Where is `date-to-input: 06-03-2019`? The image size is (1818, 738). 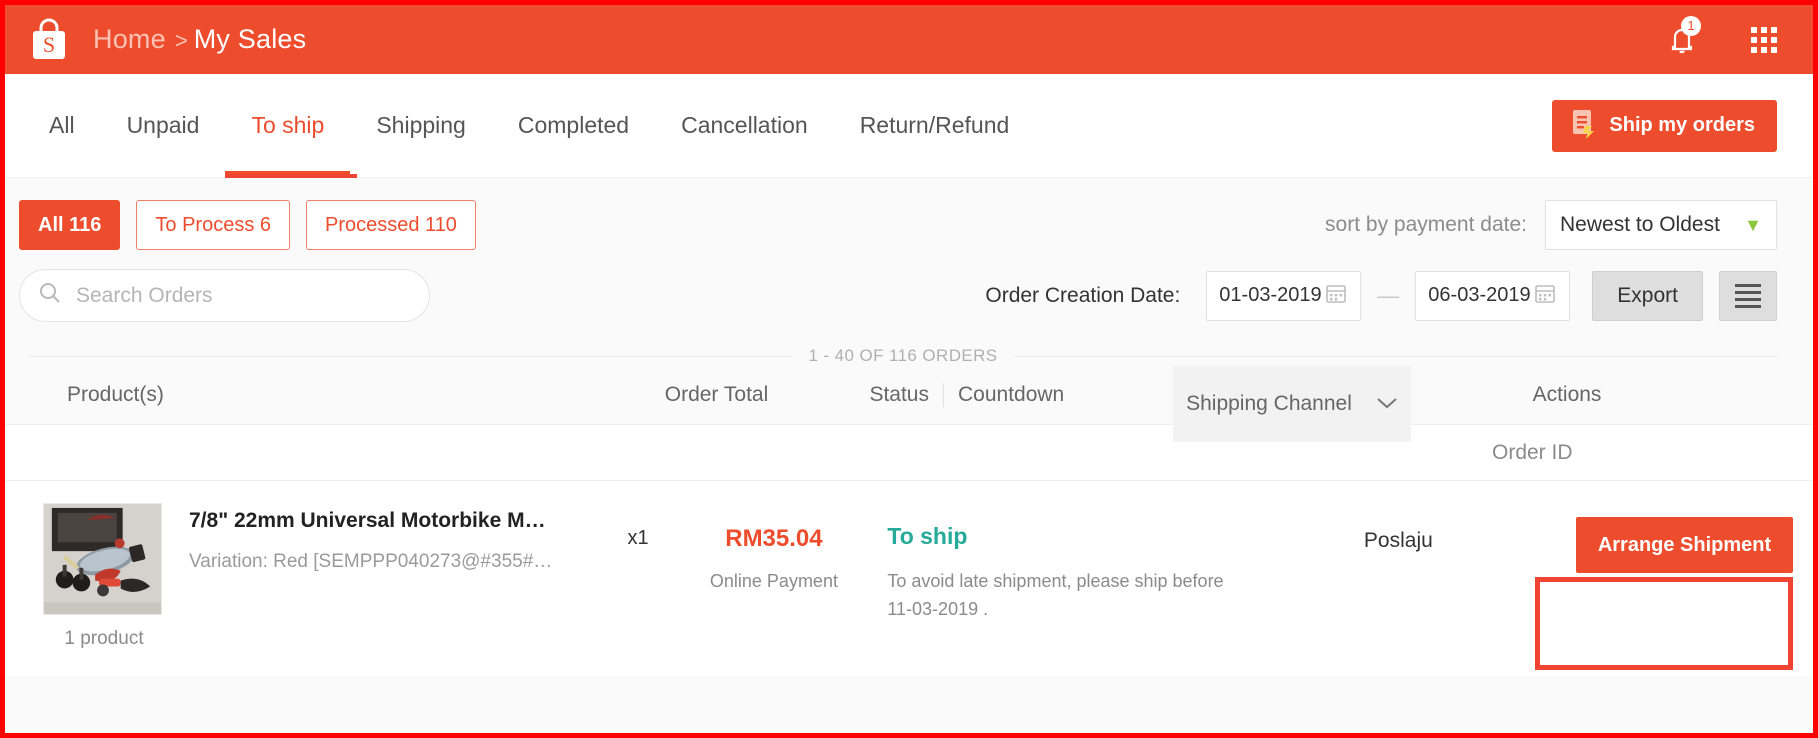 date-to-input: 06-03-2019 is located at coordinates (1493, 295).